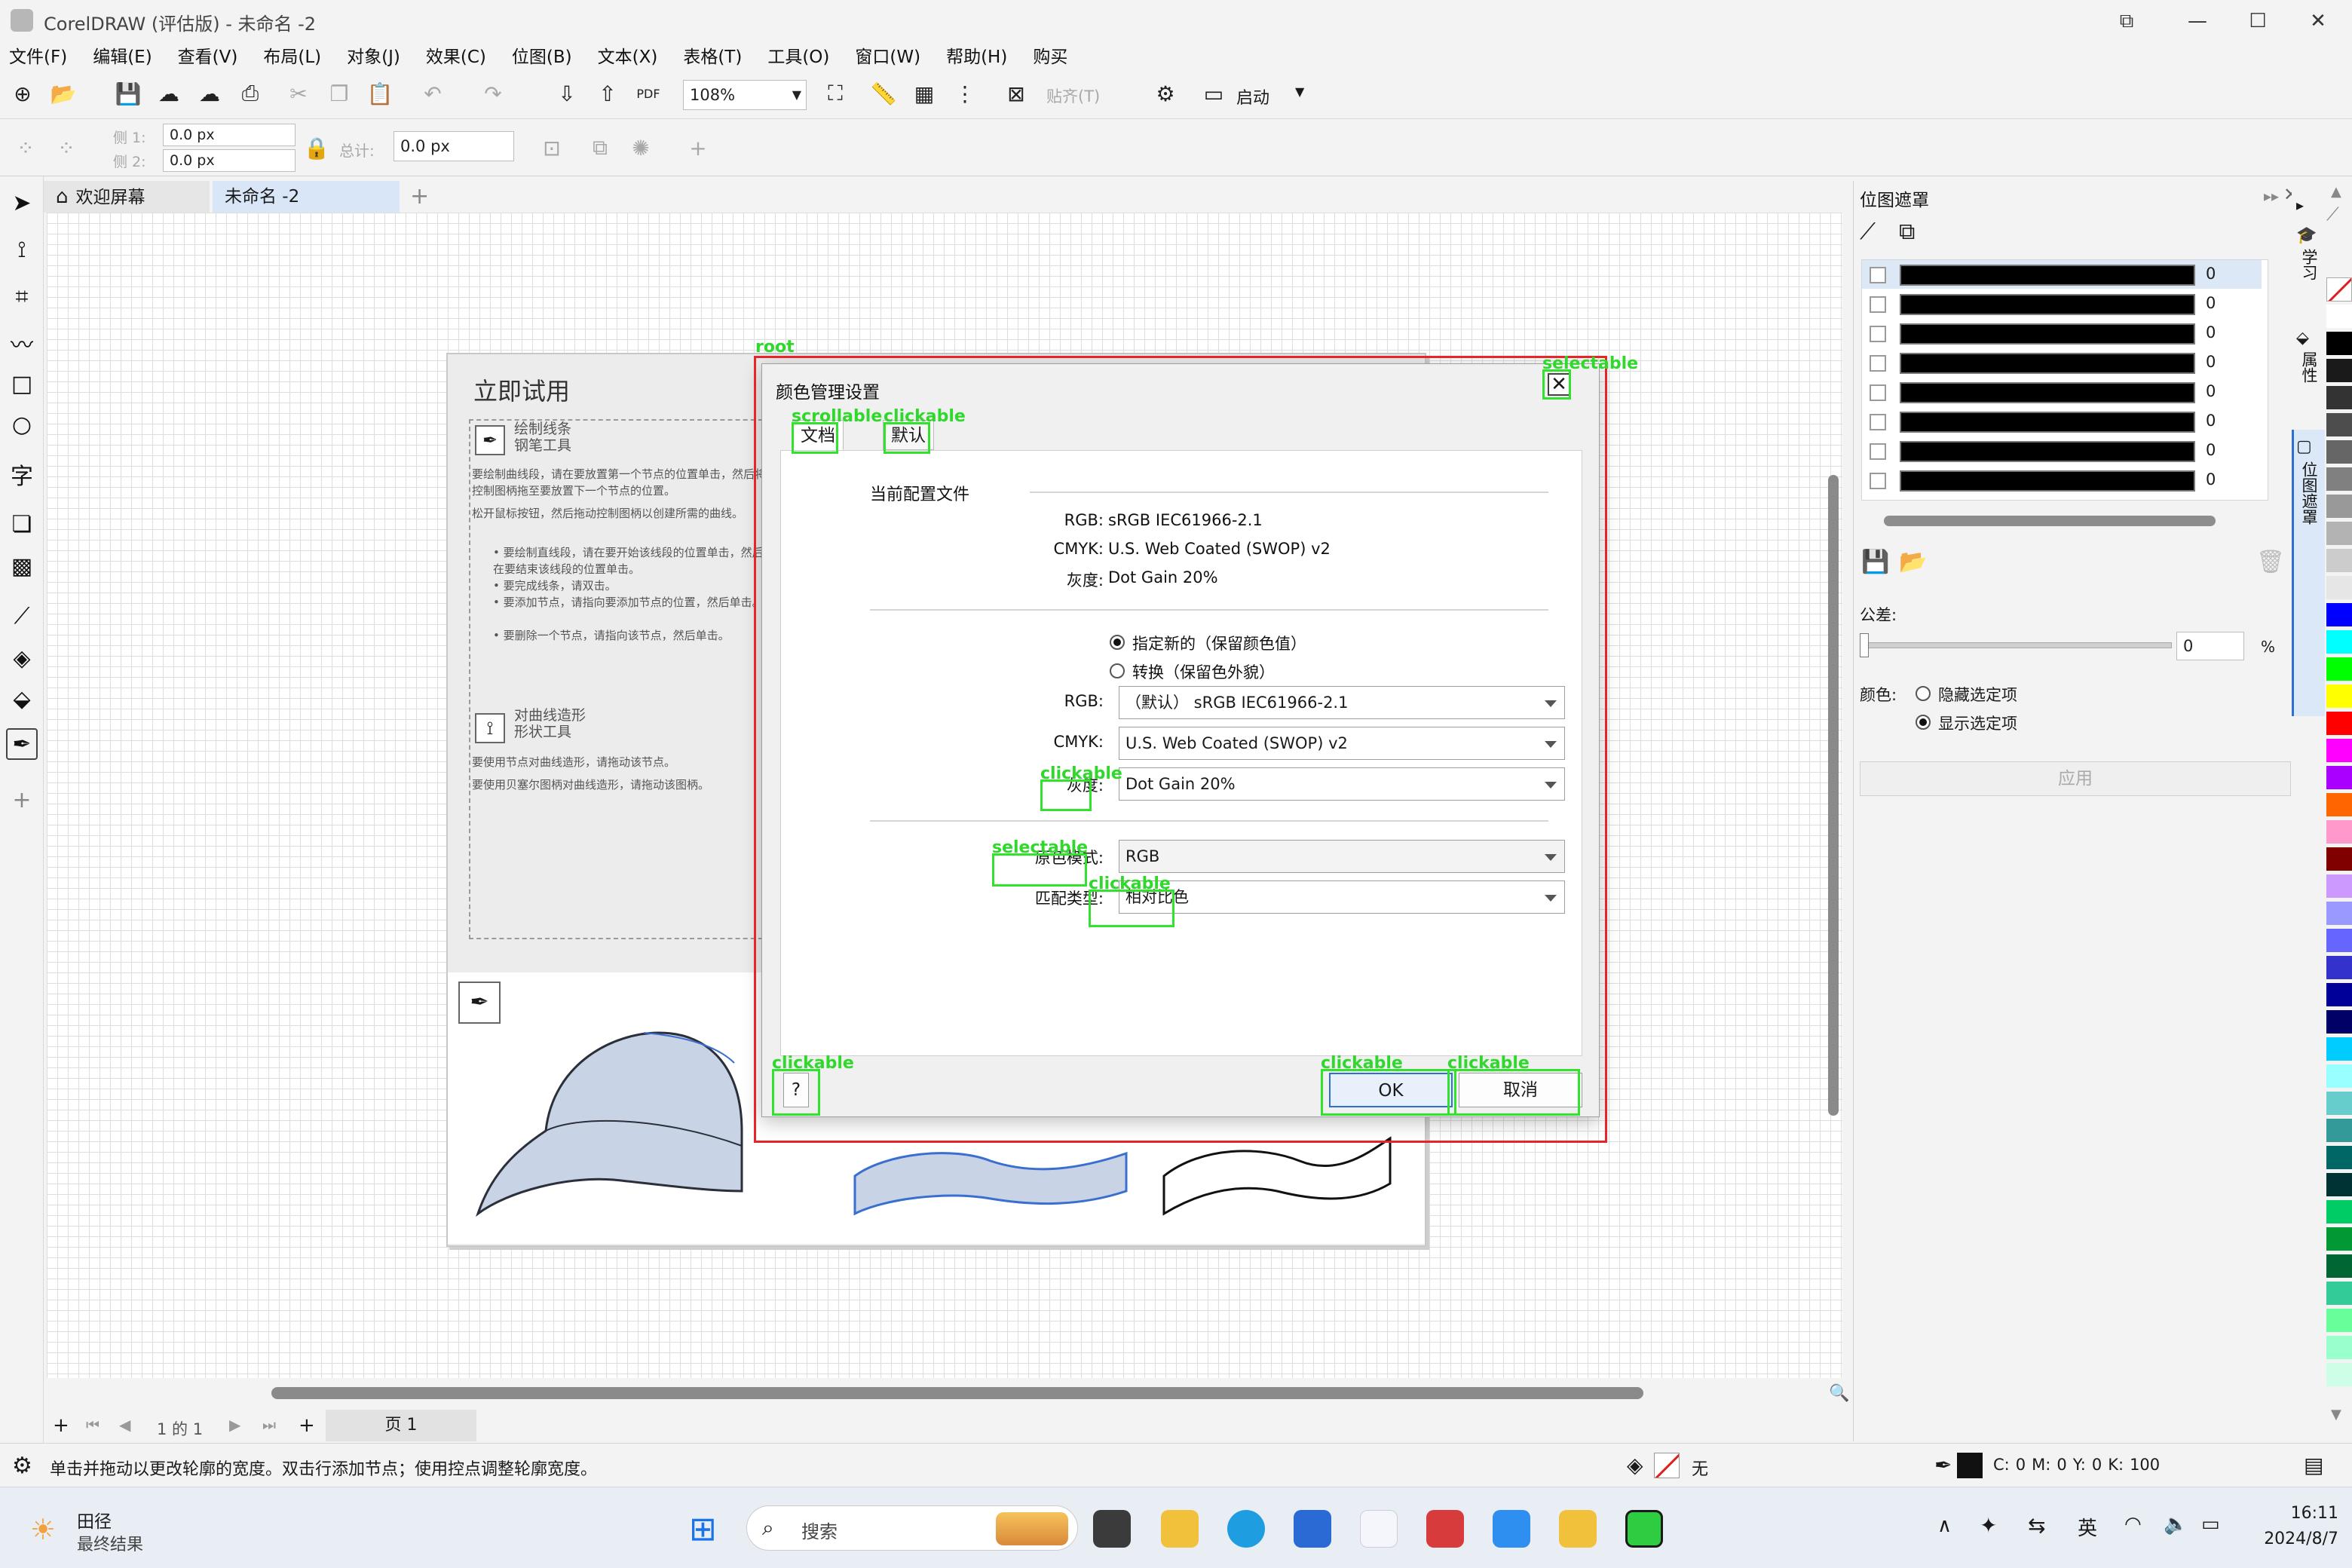 This screenshot has width=2352, height=1568. Describe the element at coordinates (1970, 1465) in the screenshot. I see `outline-color-swatch` at that location.